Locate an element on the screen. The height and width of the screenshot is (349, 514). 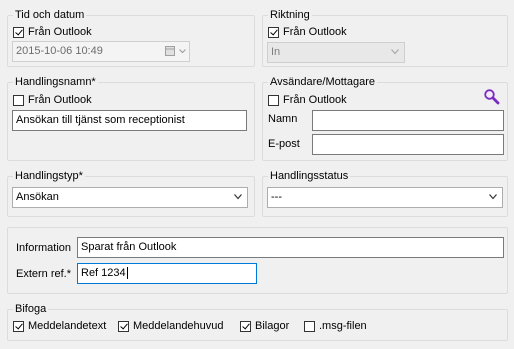
epost-input is located at coordinates (408, 144).